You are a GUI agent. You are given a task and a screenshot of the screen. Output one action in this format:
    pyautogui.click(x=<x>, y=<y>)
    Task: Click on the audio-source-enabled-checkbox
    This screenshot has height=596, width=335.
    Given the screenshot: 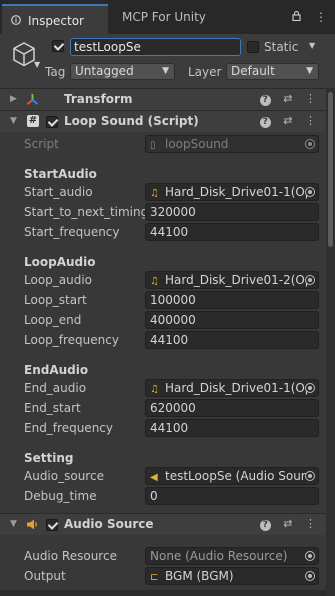 What is the action you would take?
    pyautogui.click(x=52, y=525)
    